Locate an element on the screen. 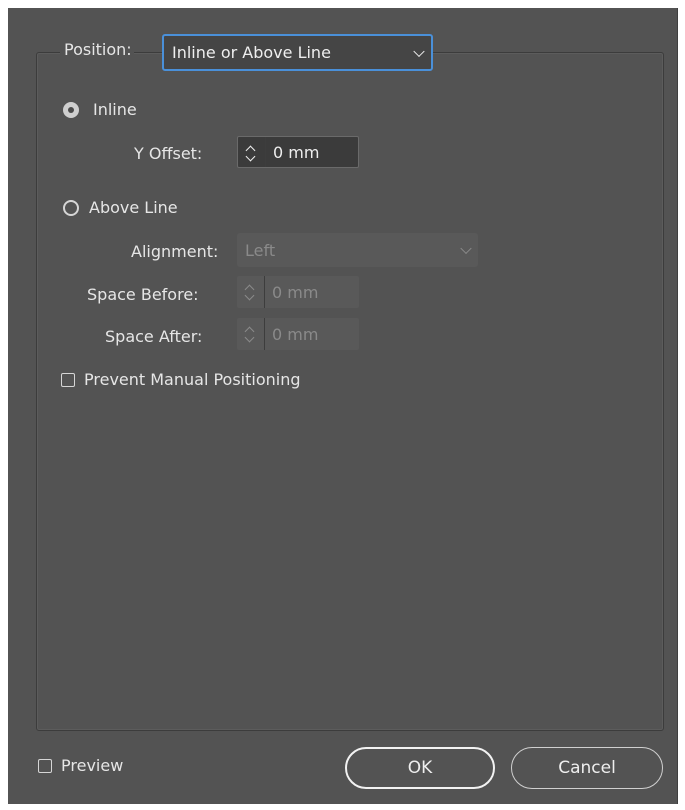 The image size is (685, 810). space-after-value: 0 mm is located at coordinates (291, 334).